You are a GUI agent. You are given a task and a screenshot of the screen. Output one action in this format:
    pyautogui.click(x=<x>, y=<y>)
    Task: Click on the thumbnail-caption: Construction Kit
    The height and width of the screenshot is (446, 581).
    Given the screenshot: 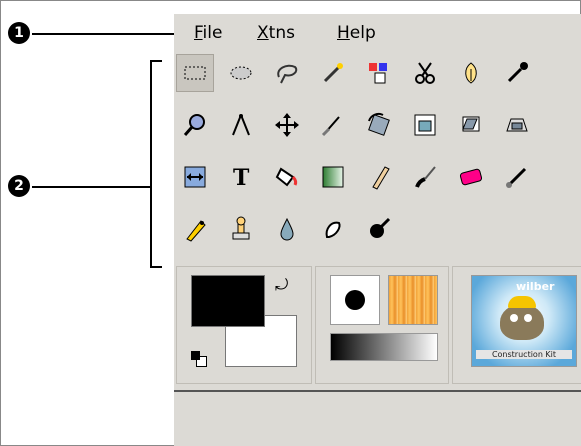 What is the action you would take?
    pyautogui.click(x=524, y=354)
    